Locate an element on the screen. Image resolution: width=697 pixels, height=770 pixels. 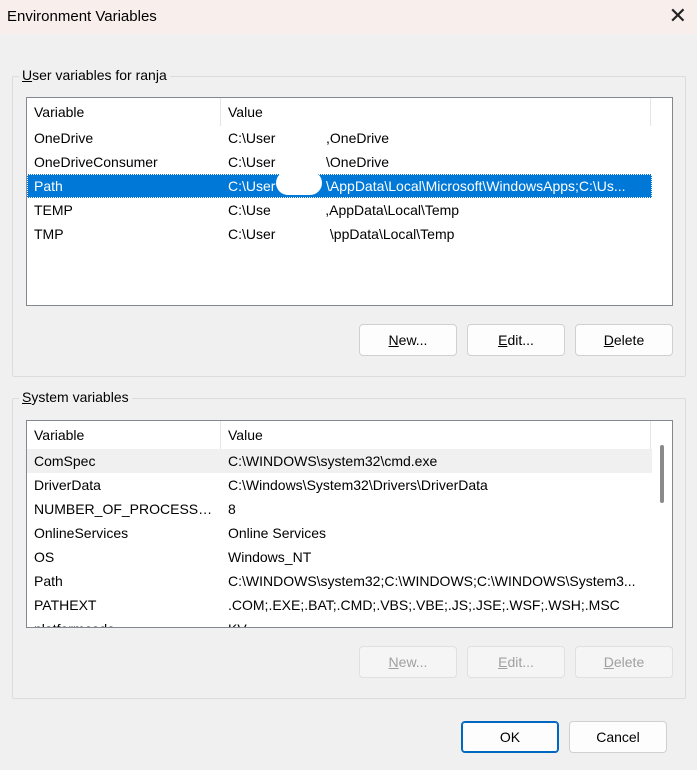
table-row: ComSpec C:\WINDOWS\system32\cmd.exe is located at coordinates (339, 461).